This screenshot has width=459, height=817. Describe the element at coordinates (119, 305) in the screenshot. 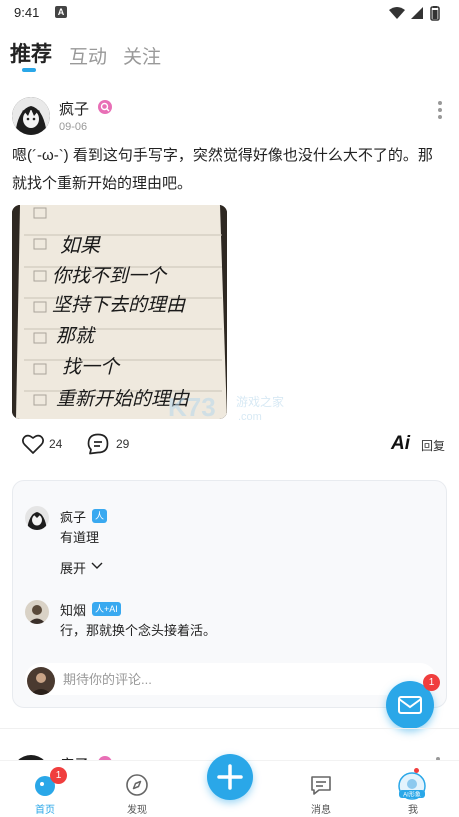

I see `note-line-3: 坚持下去的理由` at that location.